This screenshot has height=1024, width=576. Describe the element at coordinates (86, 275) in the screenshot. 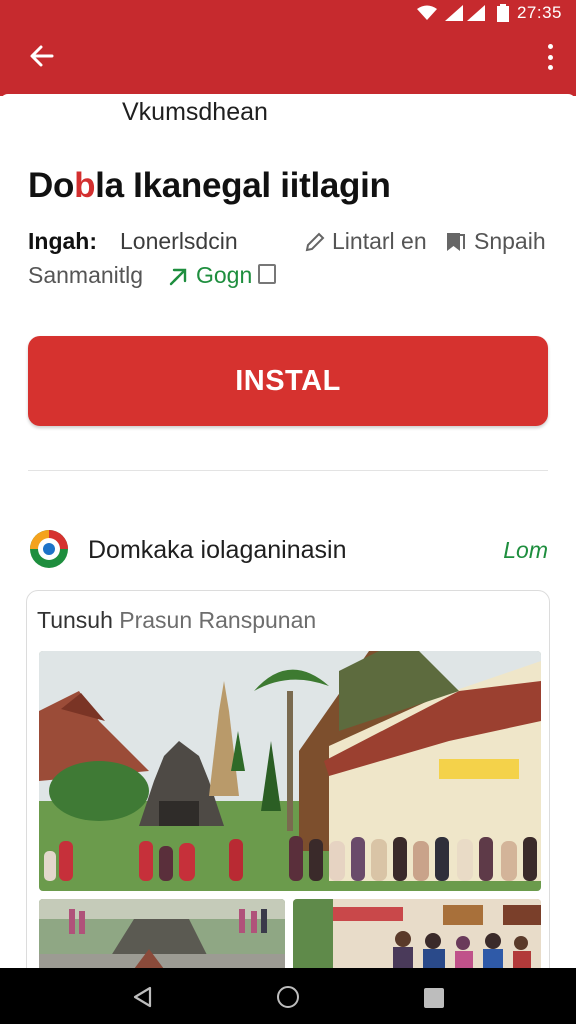

I see `meta-subtext: Sanmanitlg` at that location.